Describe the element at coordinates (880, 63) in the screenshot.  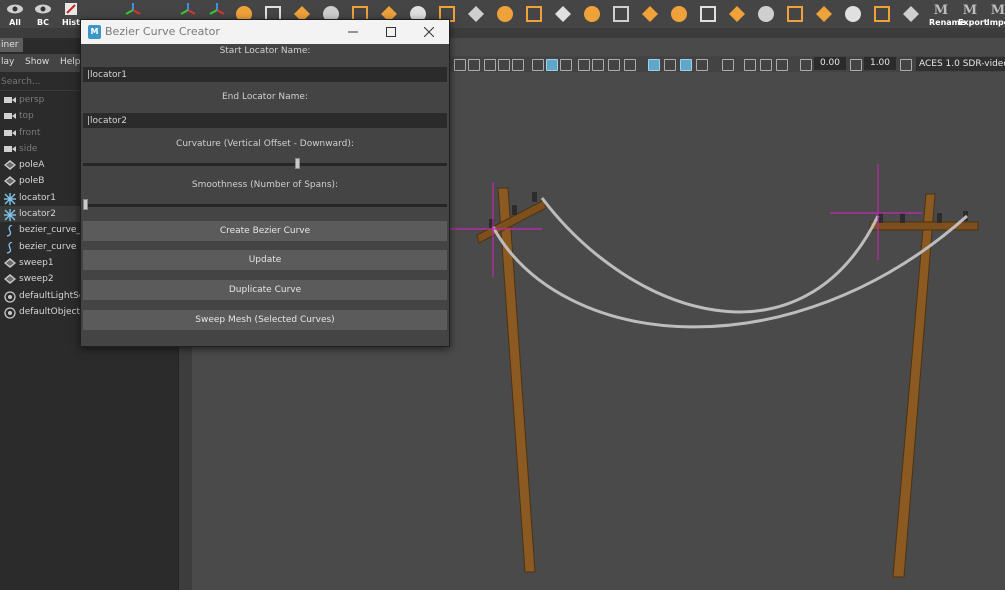
I see `gamma-field: 1.00` at that location.